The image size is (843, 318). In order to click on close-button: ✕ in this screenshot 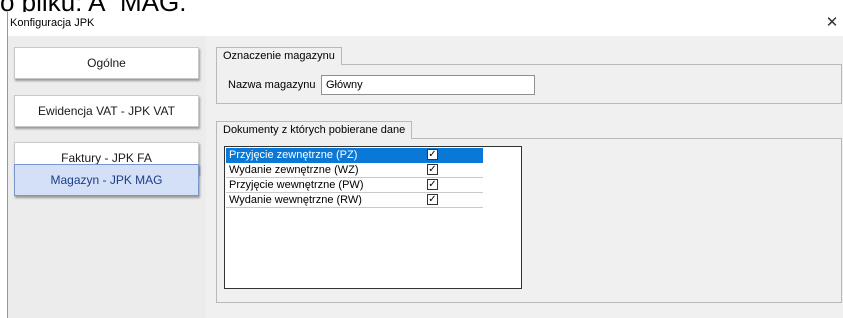, I will do `click(832, 24)`.